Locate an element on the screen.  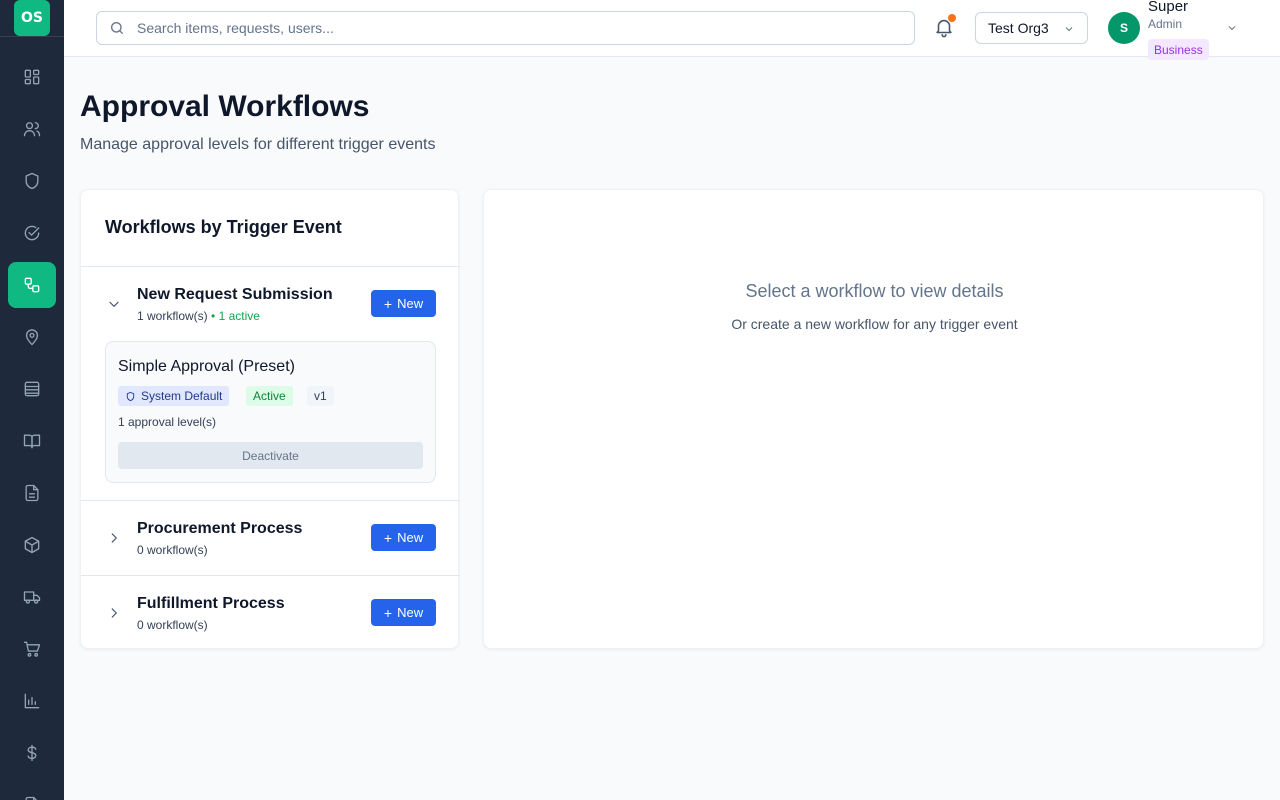
badge-label: System Default is located at coordinates (182, 396).